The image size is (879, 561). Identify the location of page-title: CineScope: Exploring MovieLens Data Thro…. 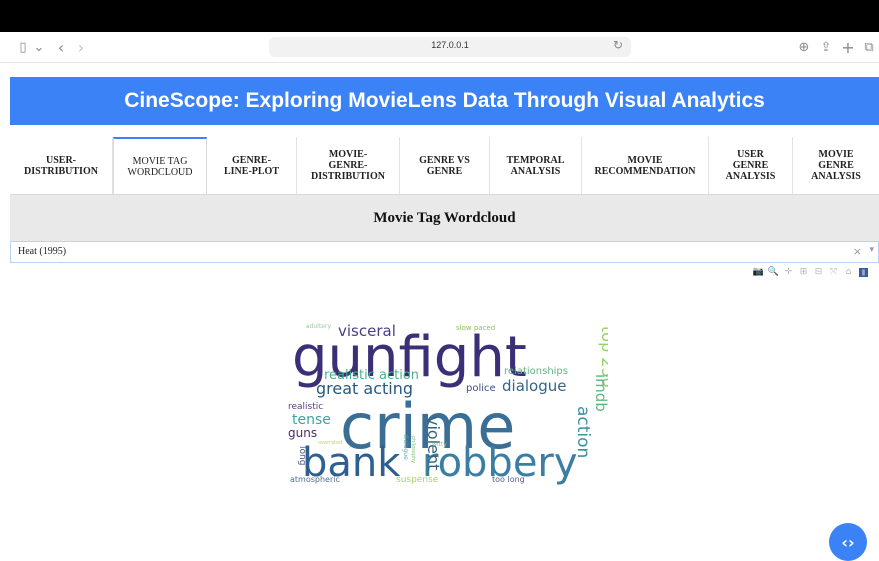
(444, 100).